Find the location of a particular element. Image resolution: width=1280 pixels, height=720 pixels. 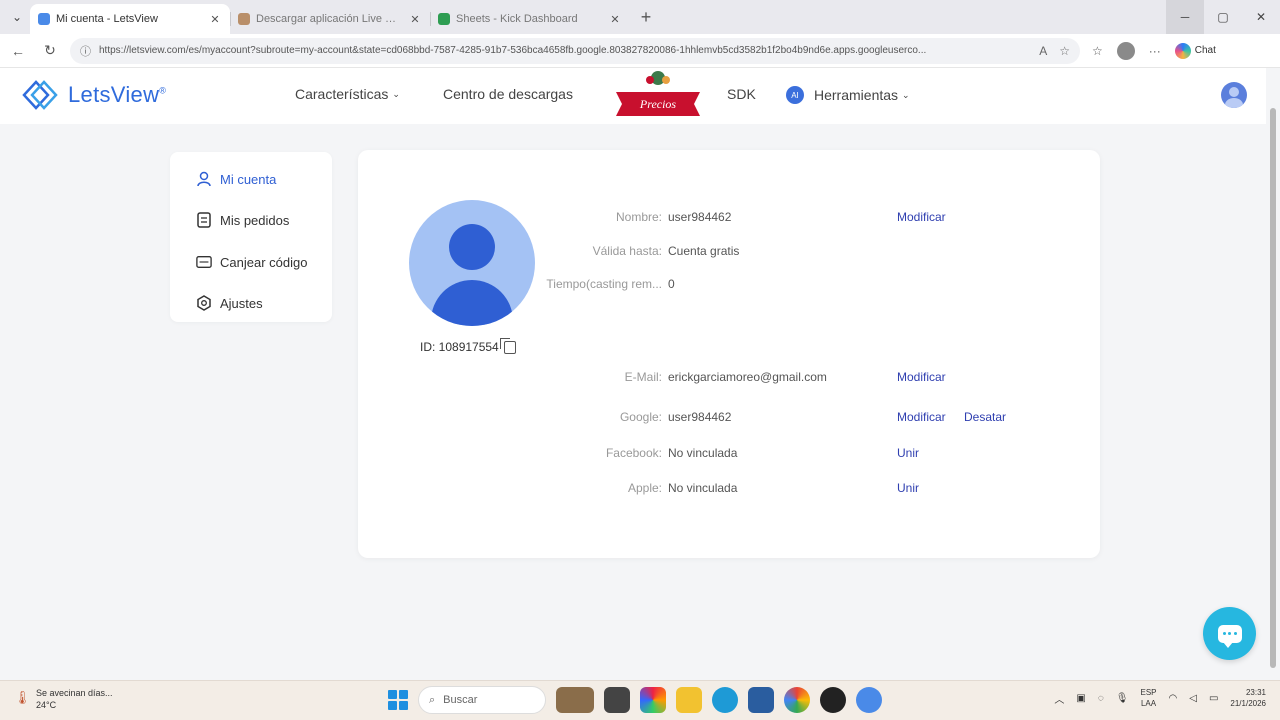

chat-bubble-icon is located at coordinates (1229, 636).